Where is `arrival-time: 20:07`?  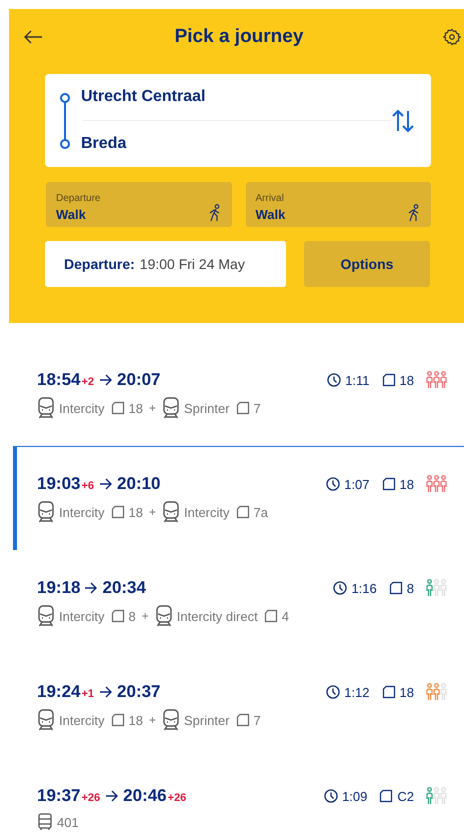 arrival-time: 20:07 is located at coordinates (139, 380).